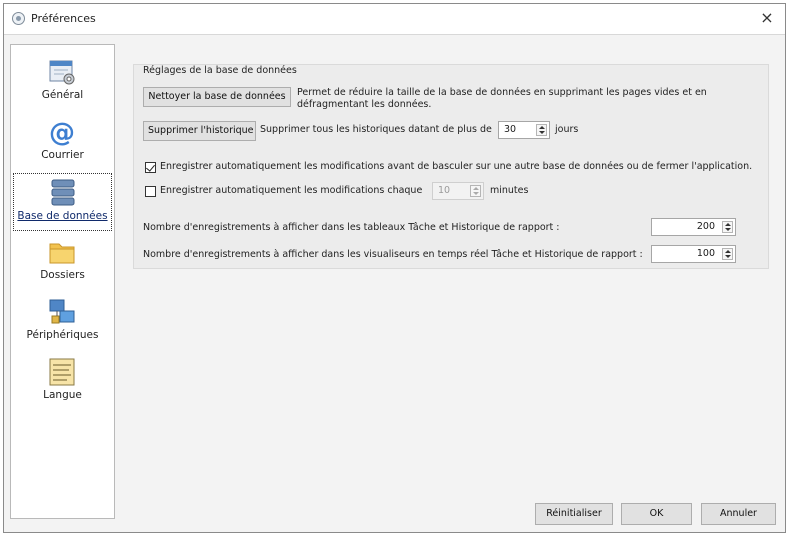 The image size is (790, 537). I want to click on database-icon, so click(63, 192).